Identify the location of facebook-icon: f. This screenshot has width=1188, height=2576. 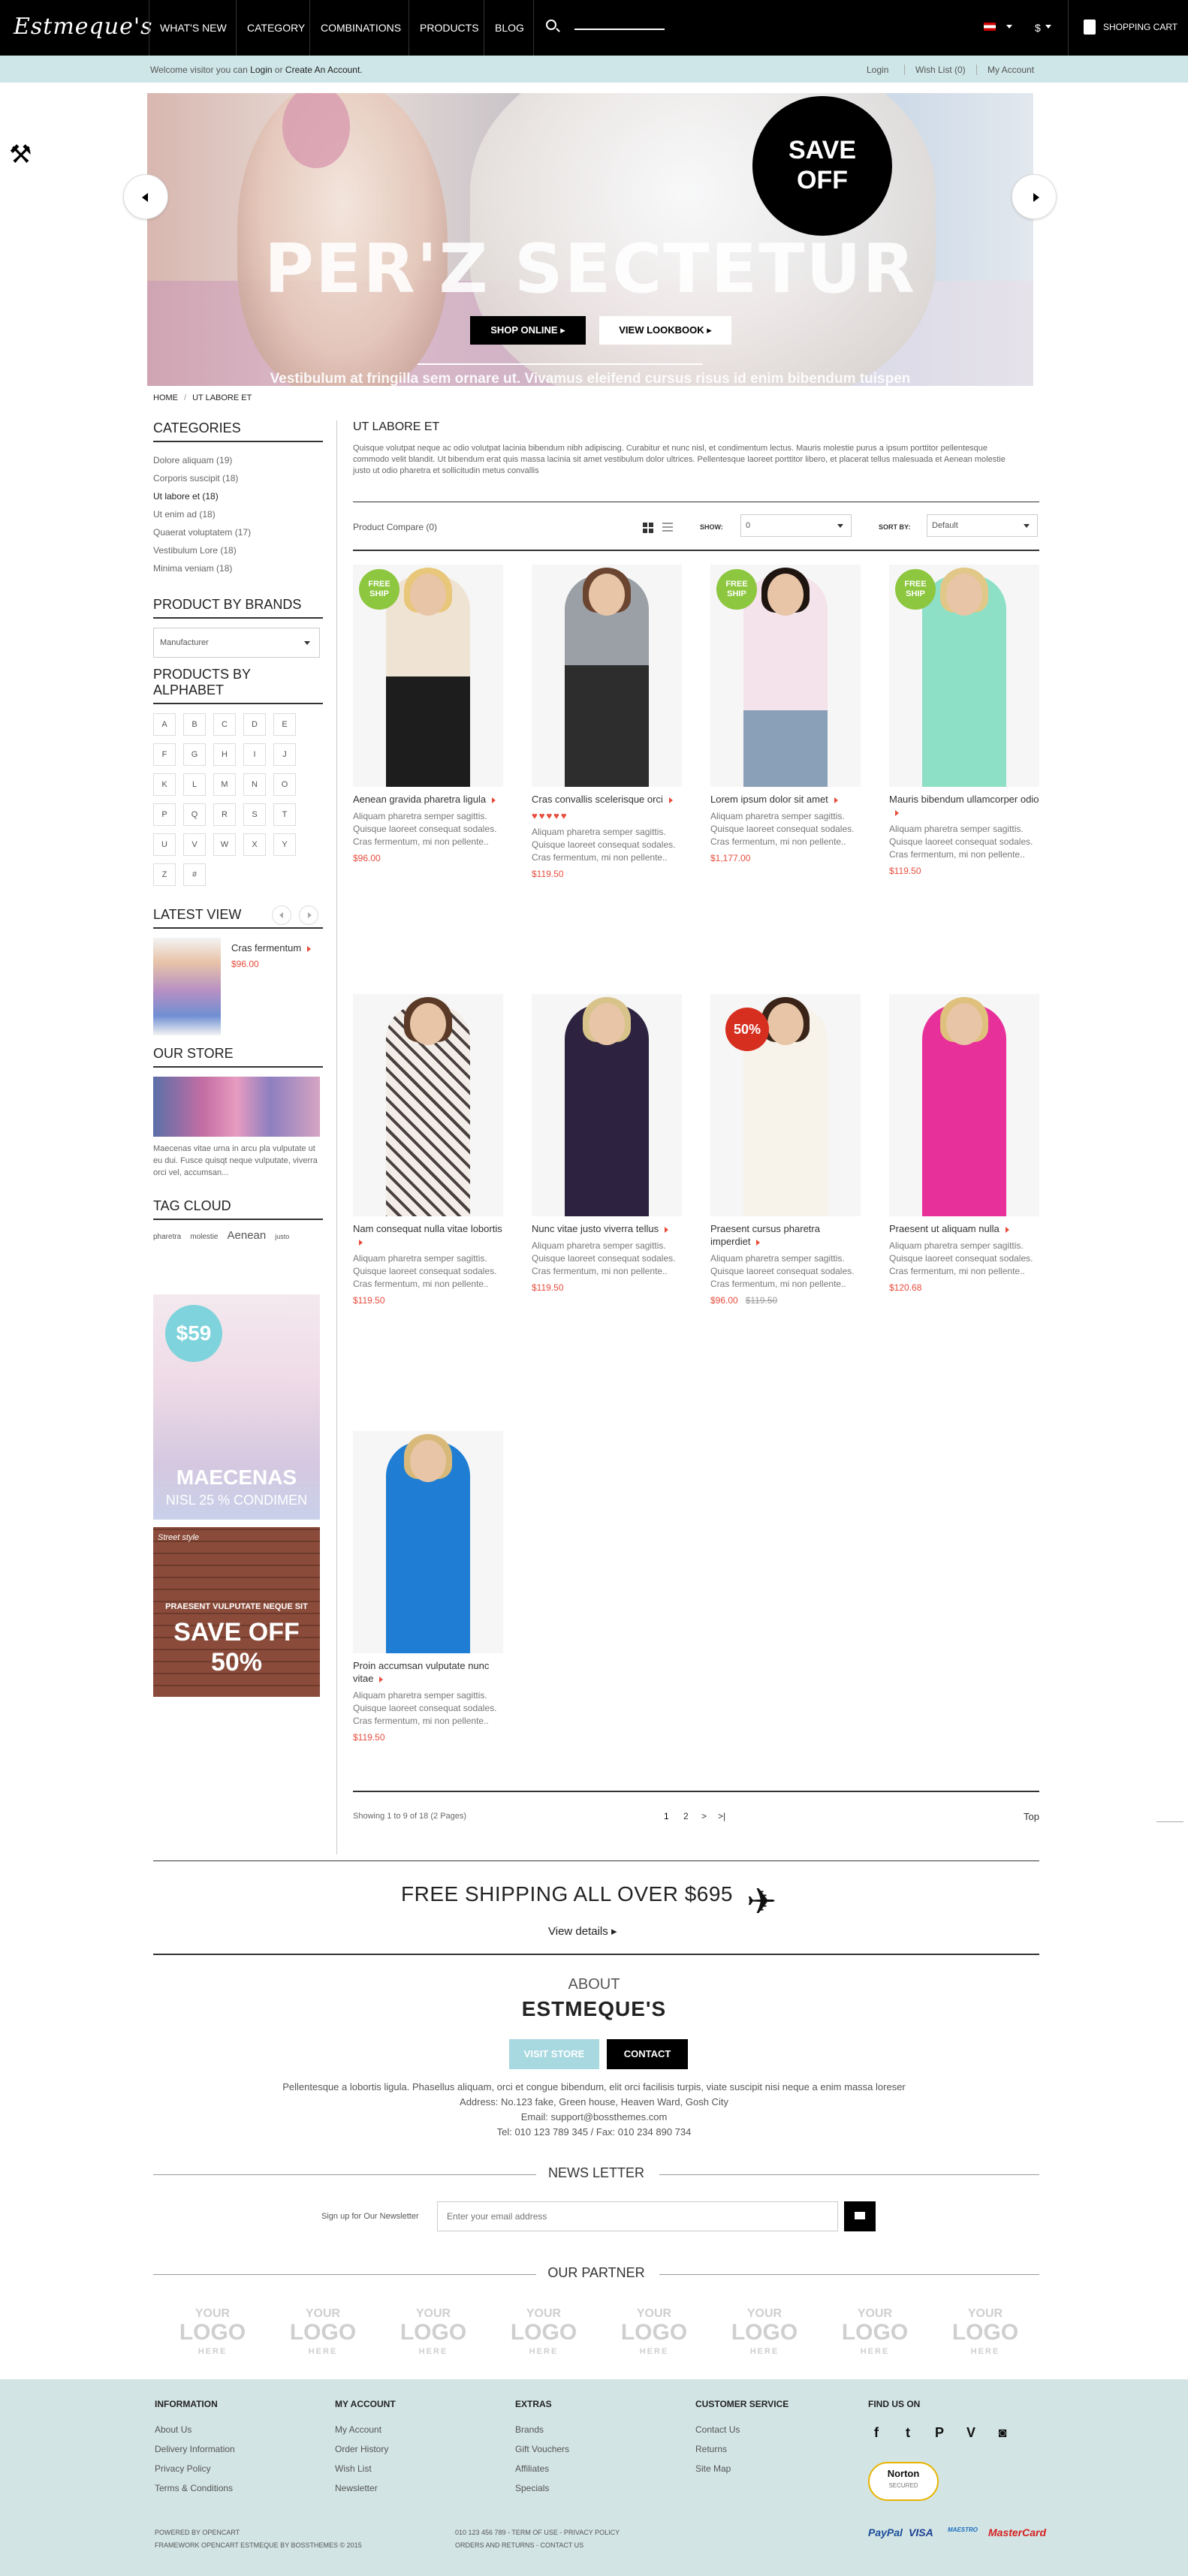
(877, 2432).